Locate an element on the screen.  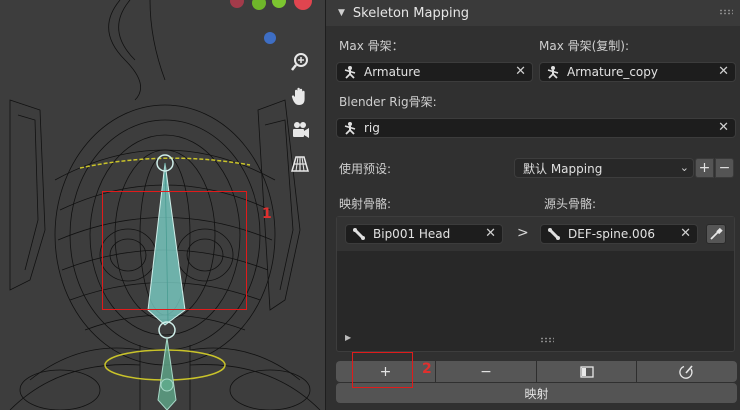
target-bone-field: Bip001 Head ✕ is located at coordinates (424, 234).